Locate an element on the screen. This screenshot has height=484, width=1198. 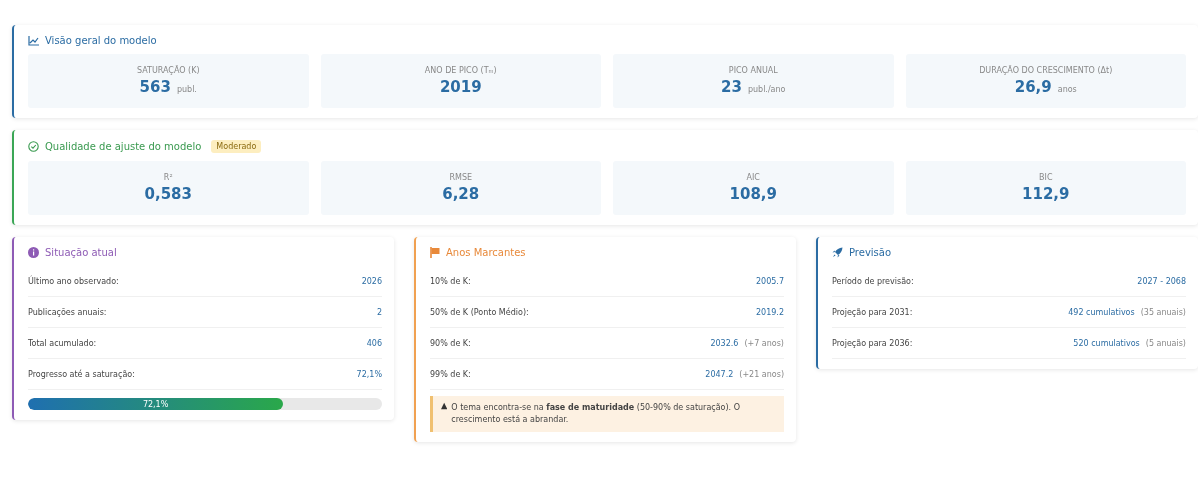
metric-label: SATURAÇÃO (K) is located at coordinates (168, 70).